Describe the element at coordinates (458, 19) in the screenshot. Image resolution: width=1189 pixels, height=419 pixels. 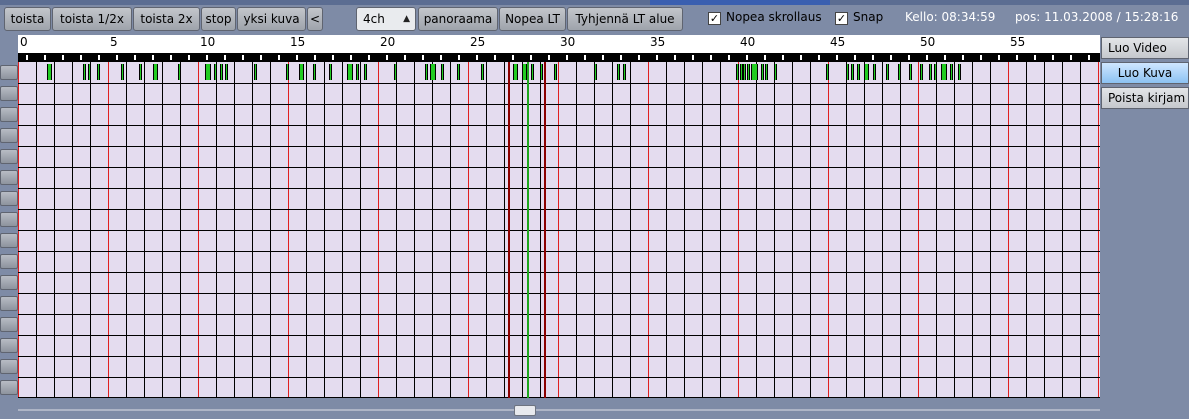
I see `panorama-button: panoraama` at that location.